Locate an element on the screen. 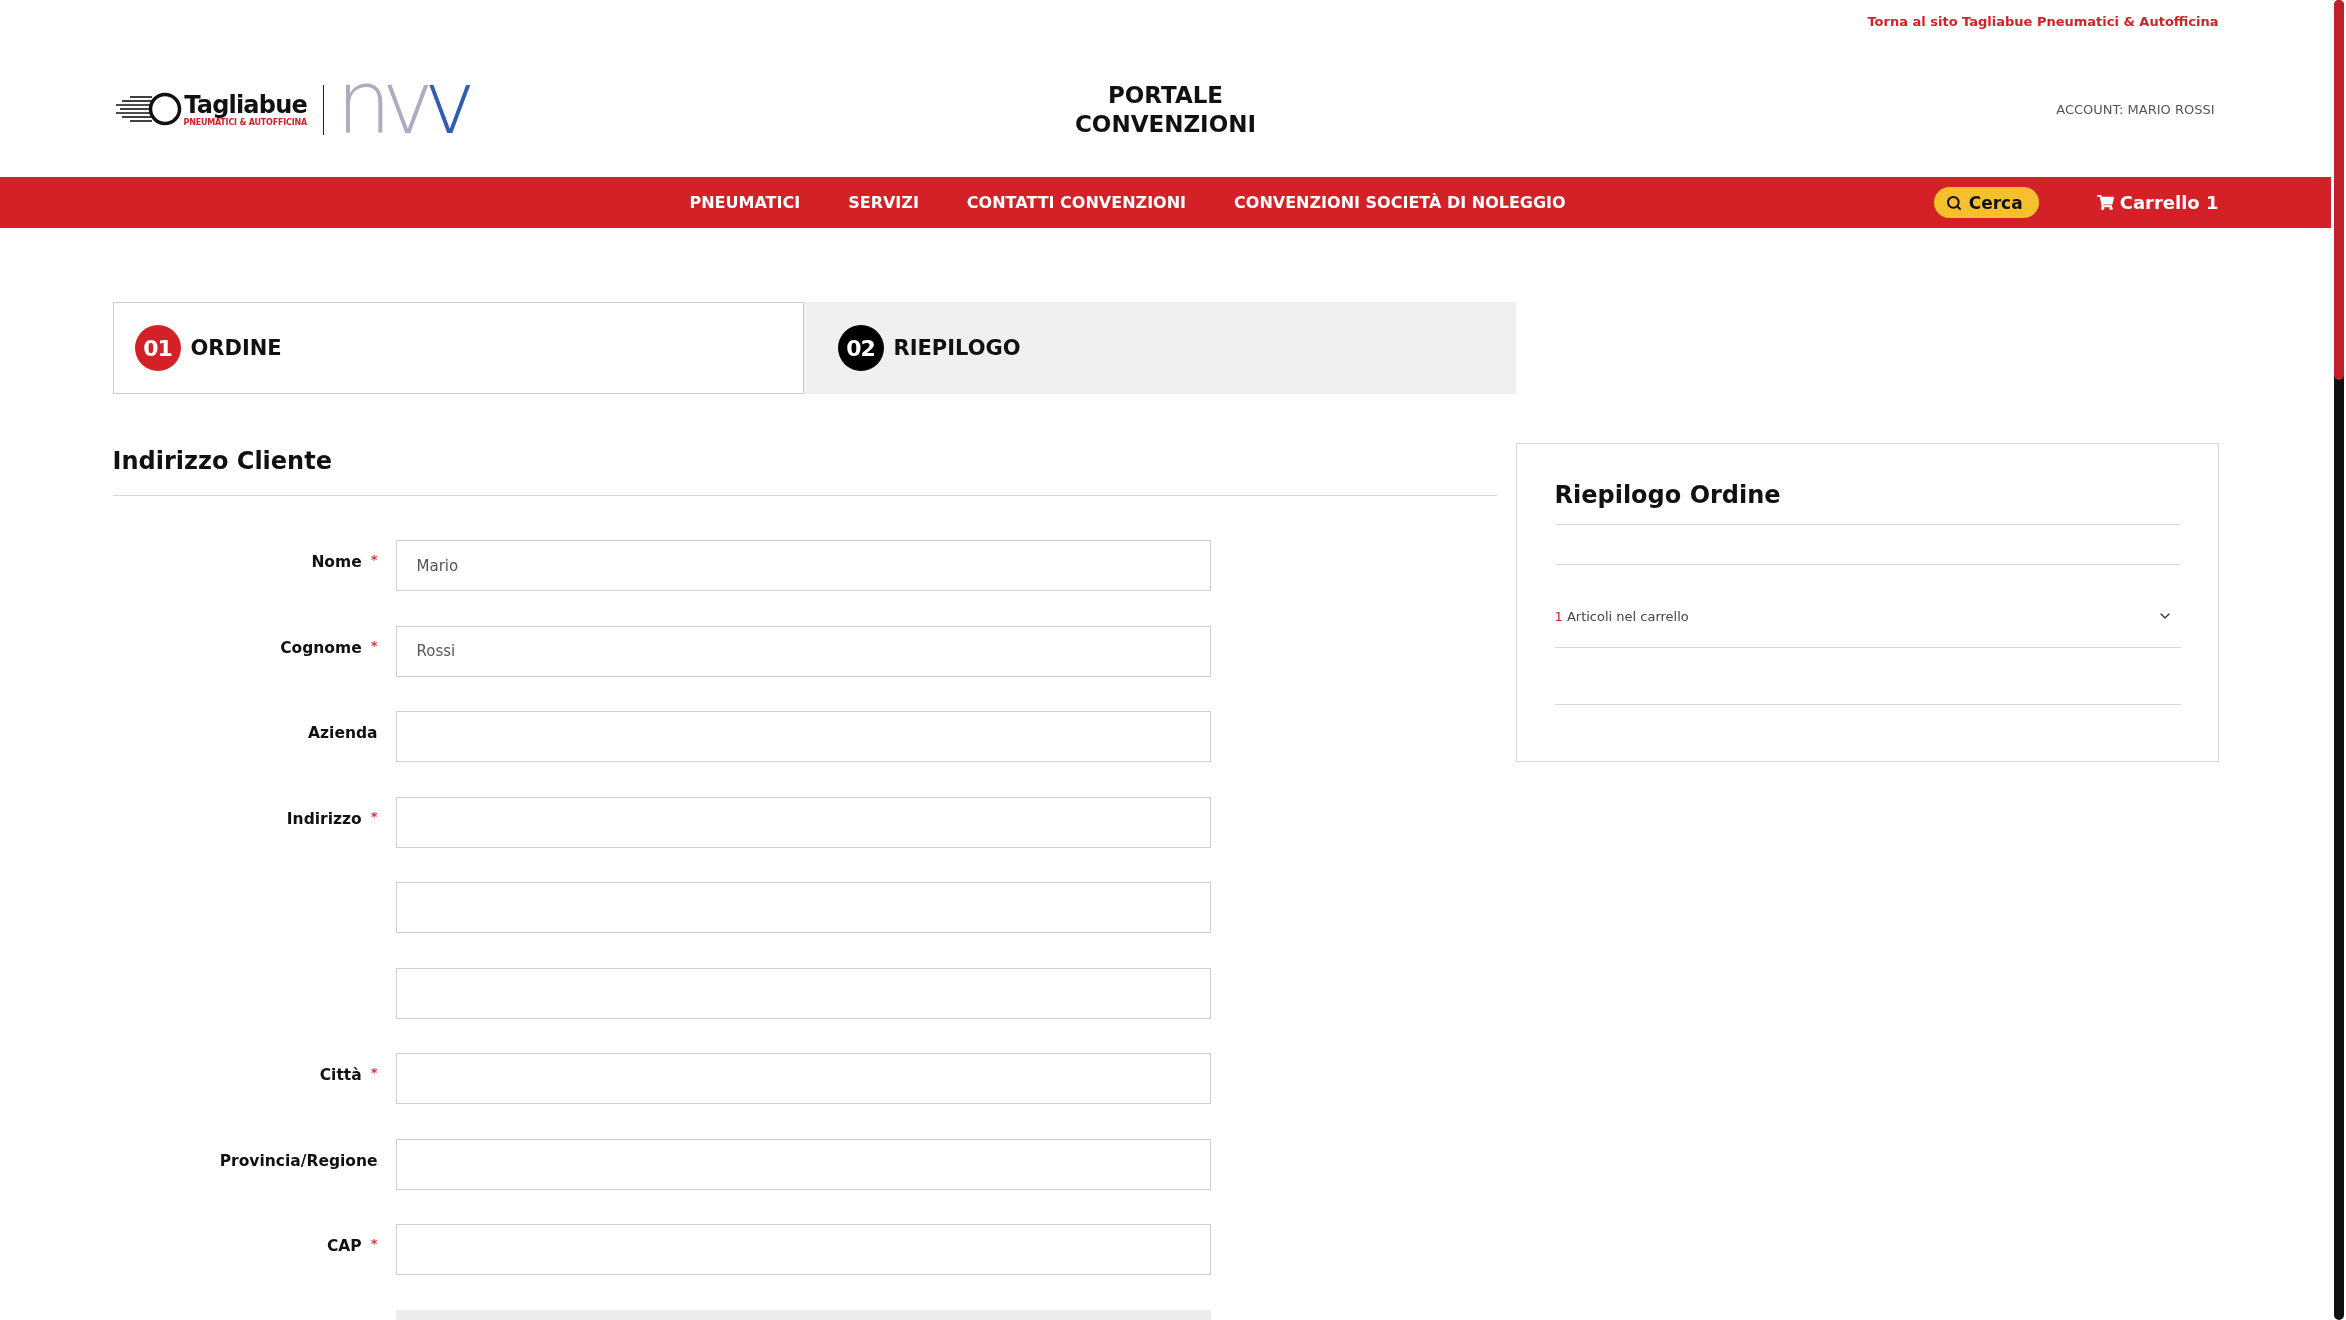  step-number: 02 is located at coordinates (860, 348).